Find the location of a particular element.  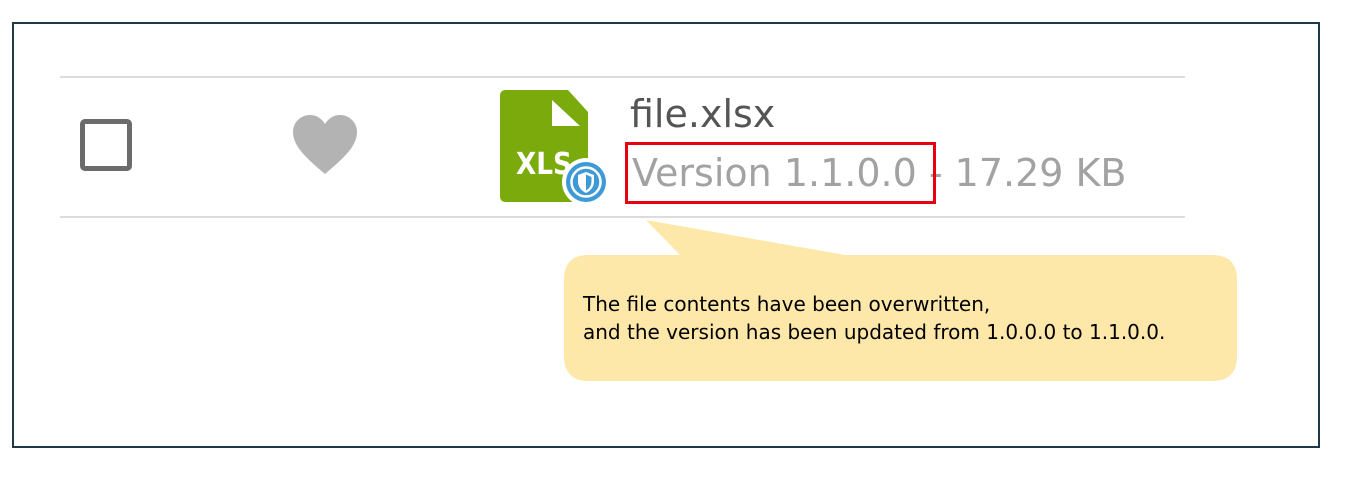

row-divider-top is located at coordinates (622, 77).